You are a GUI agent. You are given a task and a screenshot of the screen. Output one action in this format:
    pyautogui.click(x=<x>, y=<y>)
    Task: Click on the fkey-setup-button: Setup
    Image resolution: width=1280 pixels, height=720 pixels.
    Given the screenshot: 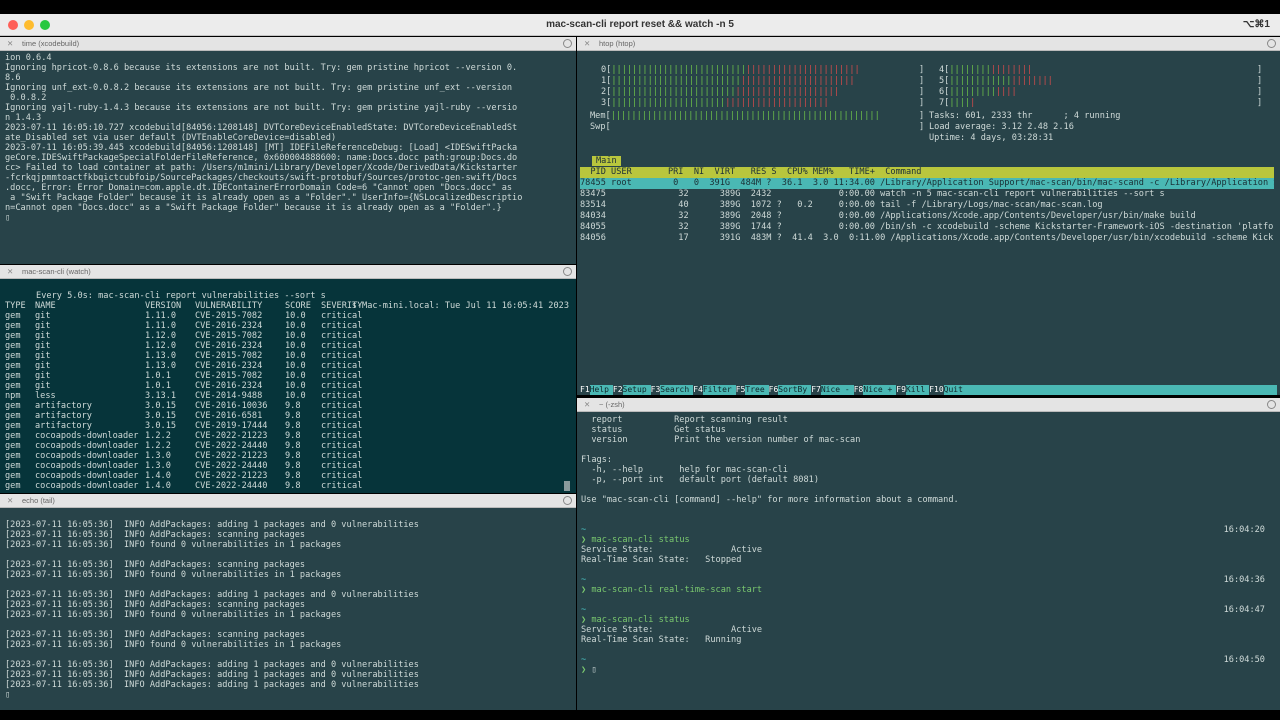 What is the action you would take?
    pyautogui.click(x=636, y=390)
    